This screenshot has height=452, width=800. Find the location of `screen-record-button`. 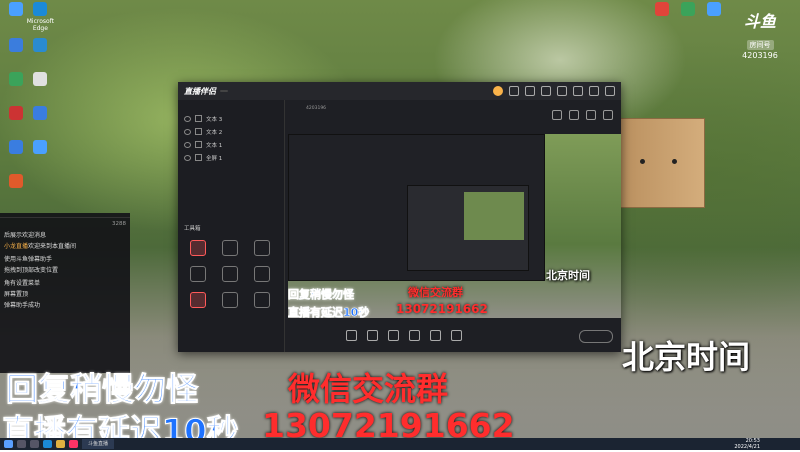

screen-record-button is located at coordinates (351, 336).